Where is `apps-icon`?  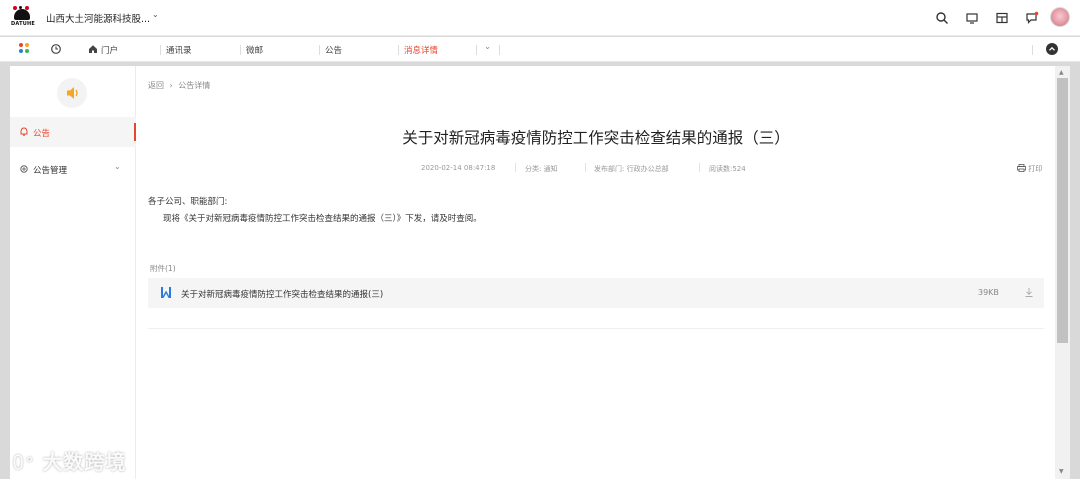
apps-icon is located at coordinates (25, 49).